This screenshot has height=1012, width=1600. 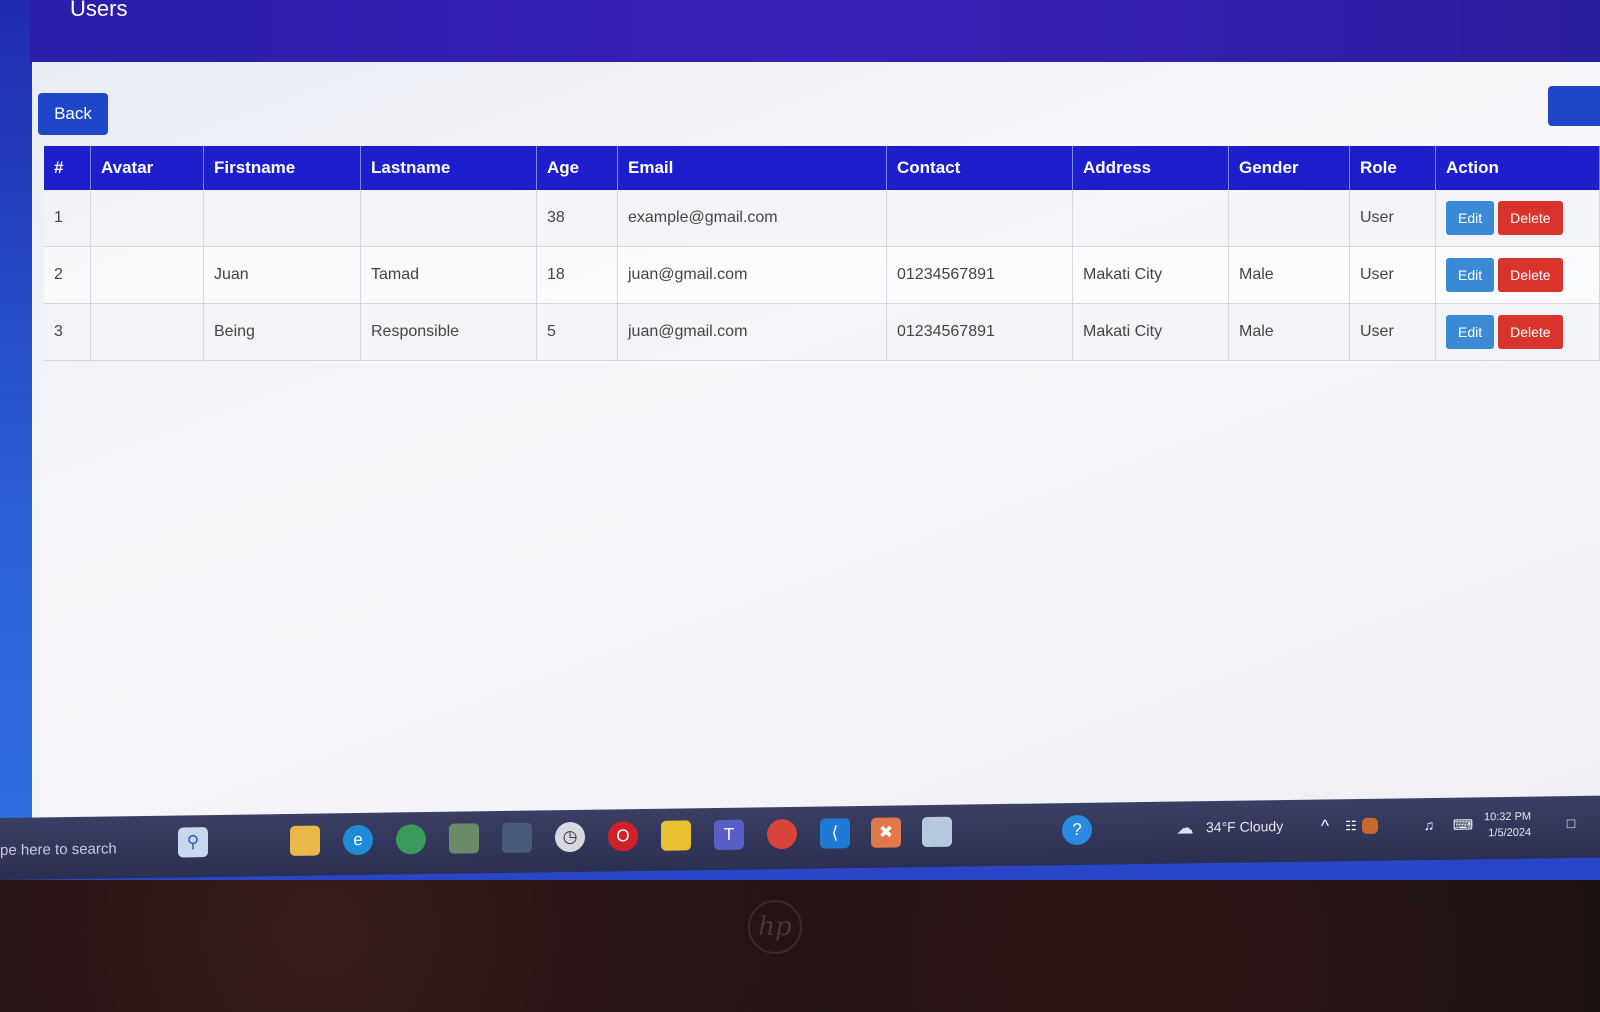 I want to click on app-icon, so click(x=517, y=837).